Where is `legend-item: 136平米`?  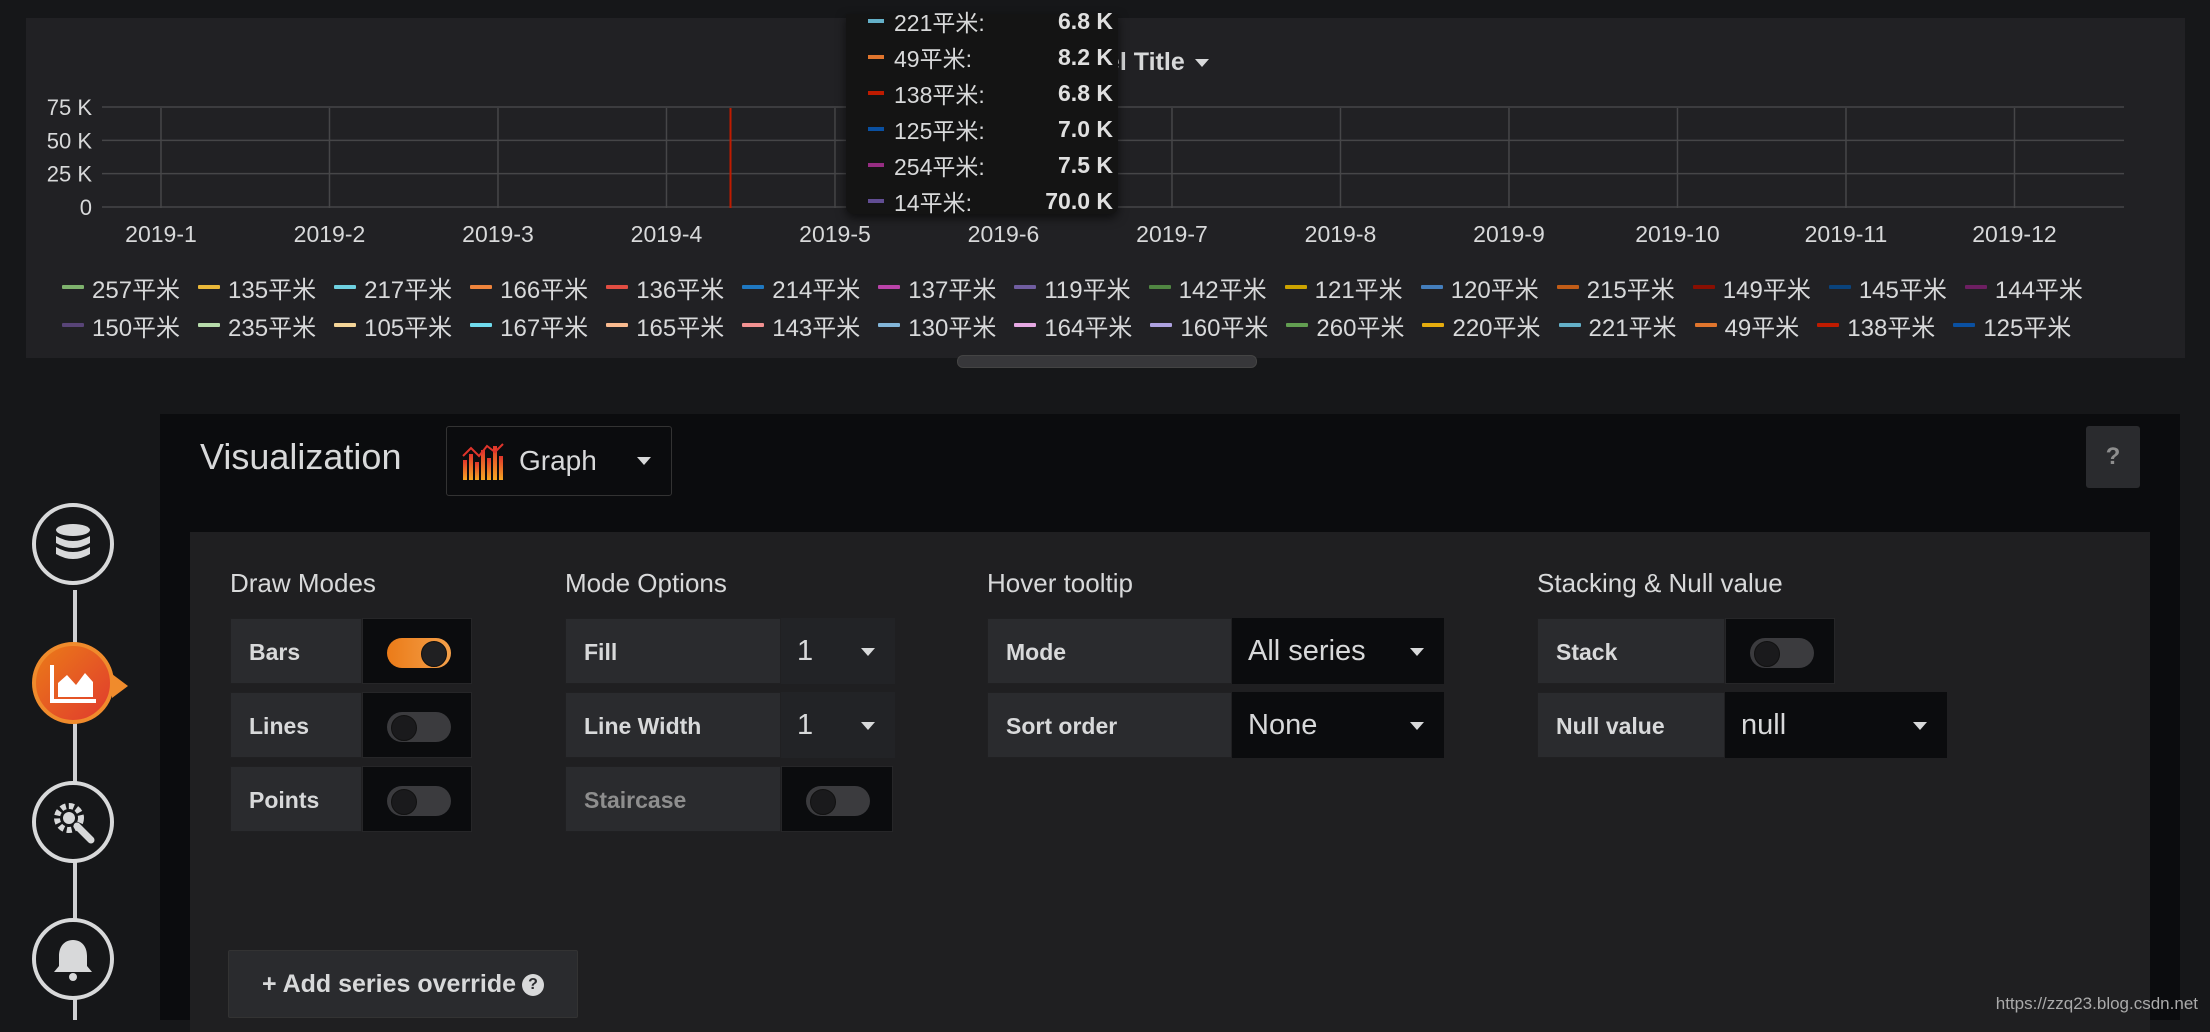 legend-item: 136平米 is located at coordinates (665, 287).